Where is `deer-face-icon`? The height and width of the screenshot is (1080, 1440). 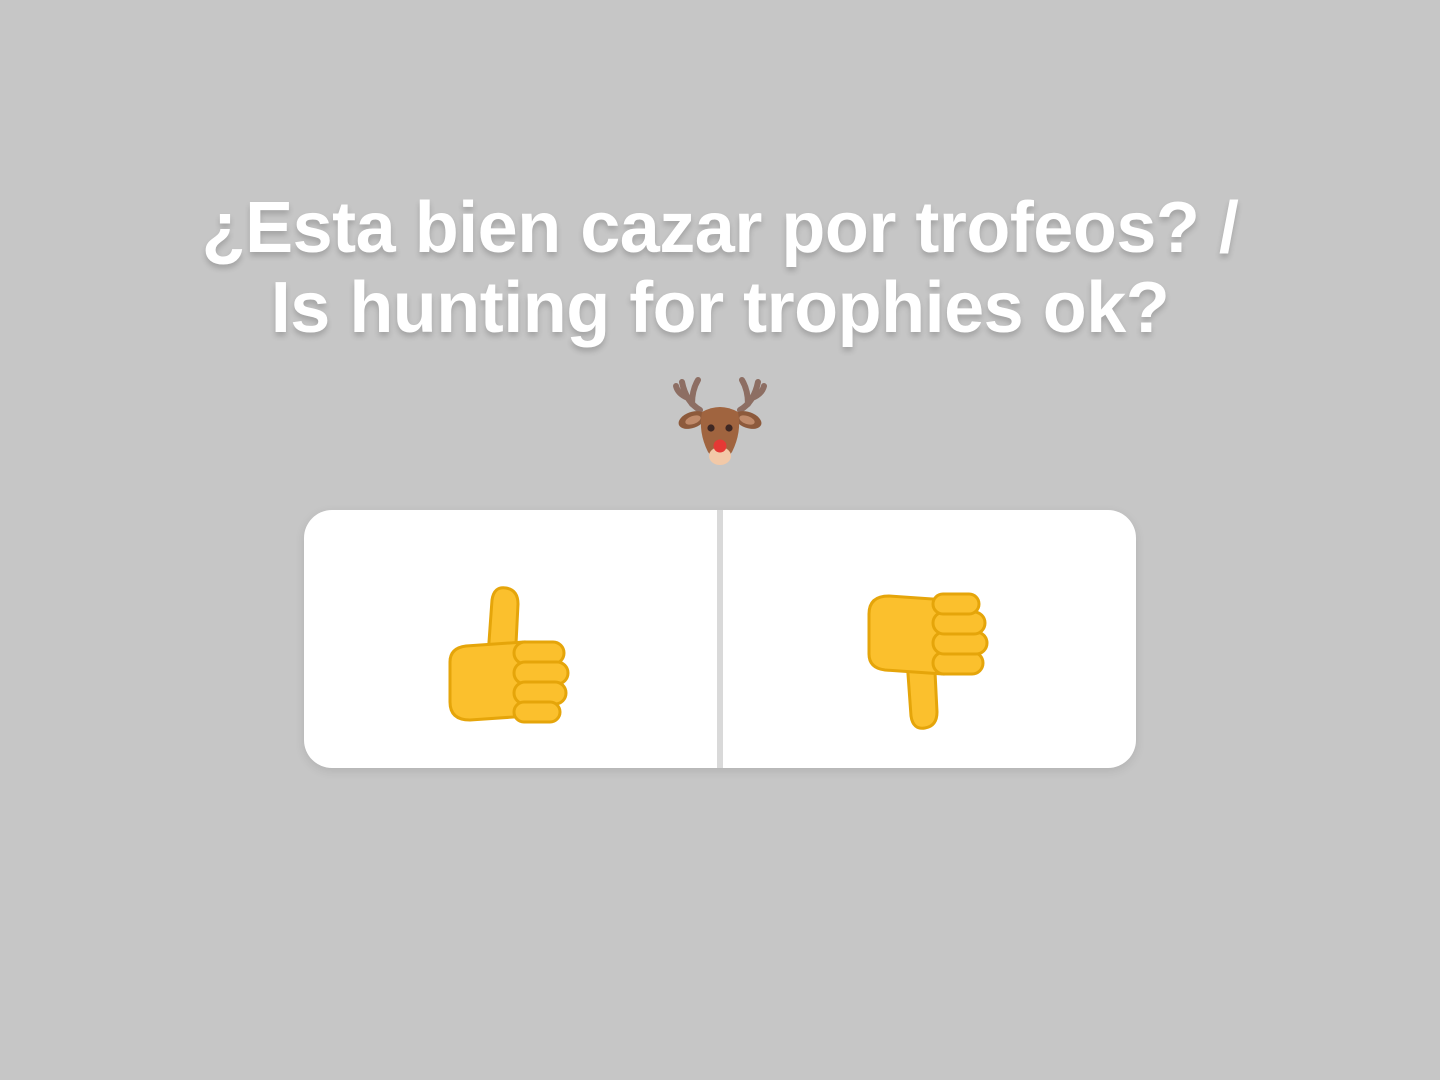
deer-face-icon is located at coordinates (720, 421).